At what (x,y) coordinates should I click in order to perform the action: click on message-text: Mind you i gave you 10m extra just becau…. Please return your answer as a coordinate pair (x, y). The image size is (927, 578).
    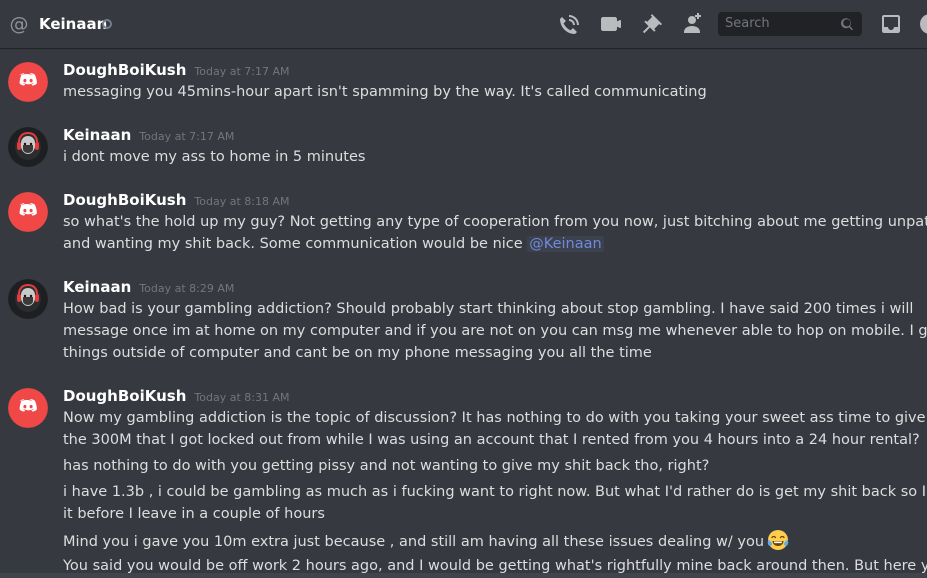
    Looking at the image, I should click on (414, 542).